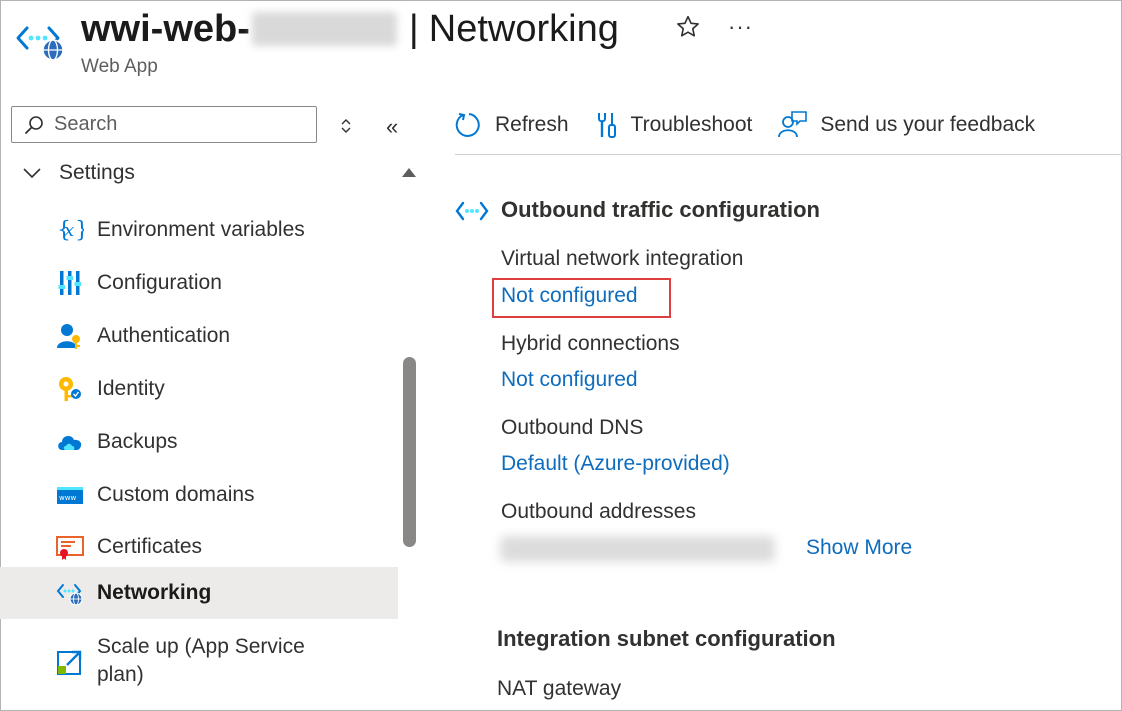 The width and height of the screenshot is (1122, 711). I want to click on outbound-traffic-icon, so click(472, 213).